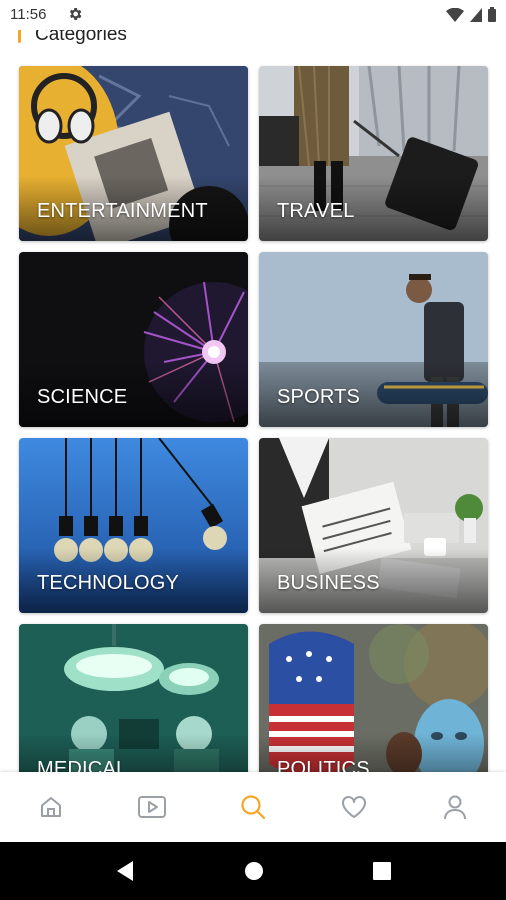  I want to click on nav-favorites, so click(354, 807).